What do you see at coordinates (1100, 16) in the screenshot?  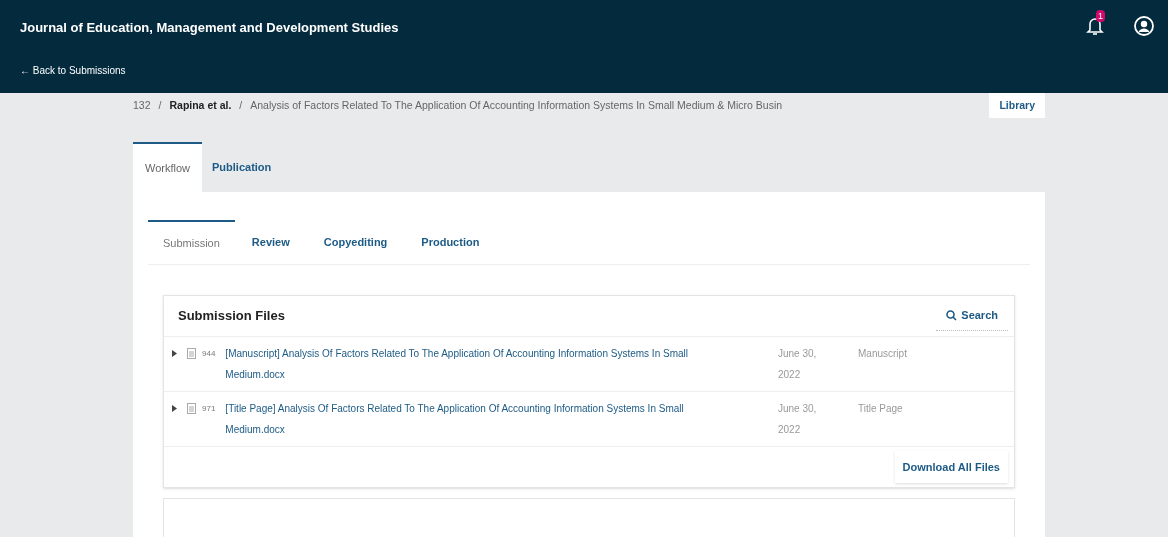 I see `notification-badge: 1` at bounding box center [1100, 16].